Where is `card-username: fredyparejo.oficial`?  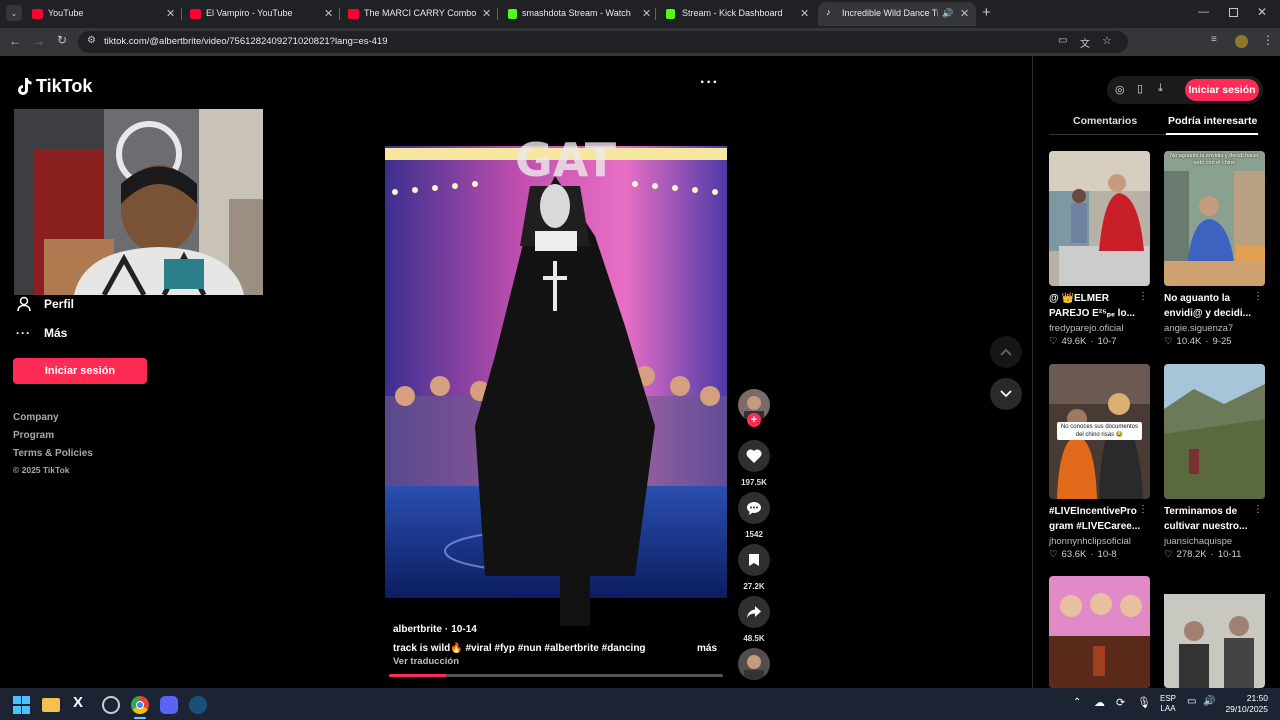
card-username: fredyparejo.oficial is located at coordinates (1099, 328).